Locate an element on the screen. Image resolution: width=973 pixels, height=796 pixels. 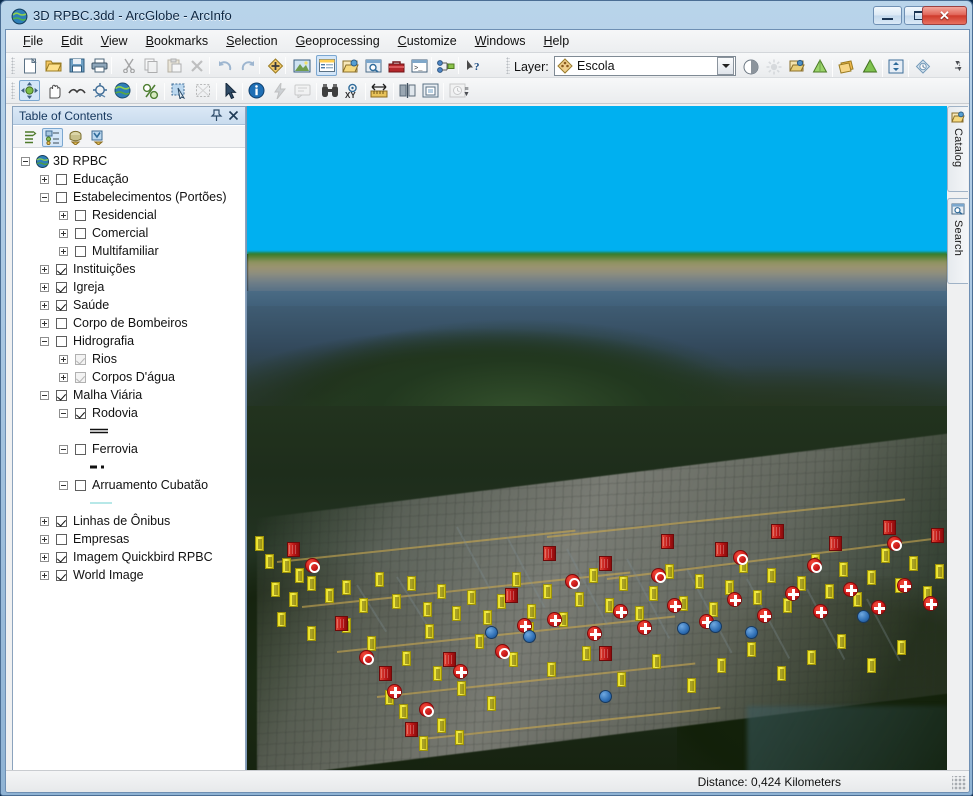
copy-icon is located at coordinates (151, 65).